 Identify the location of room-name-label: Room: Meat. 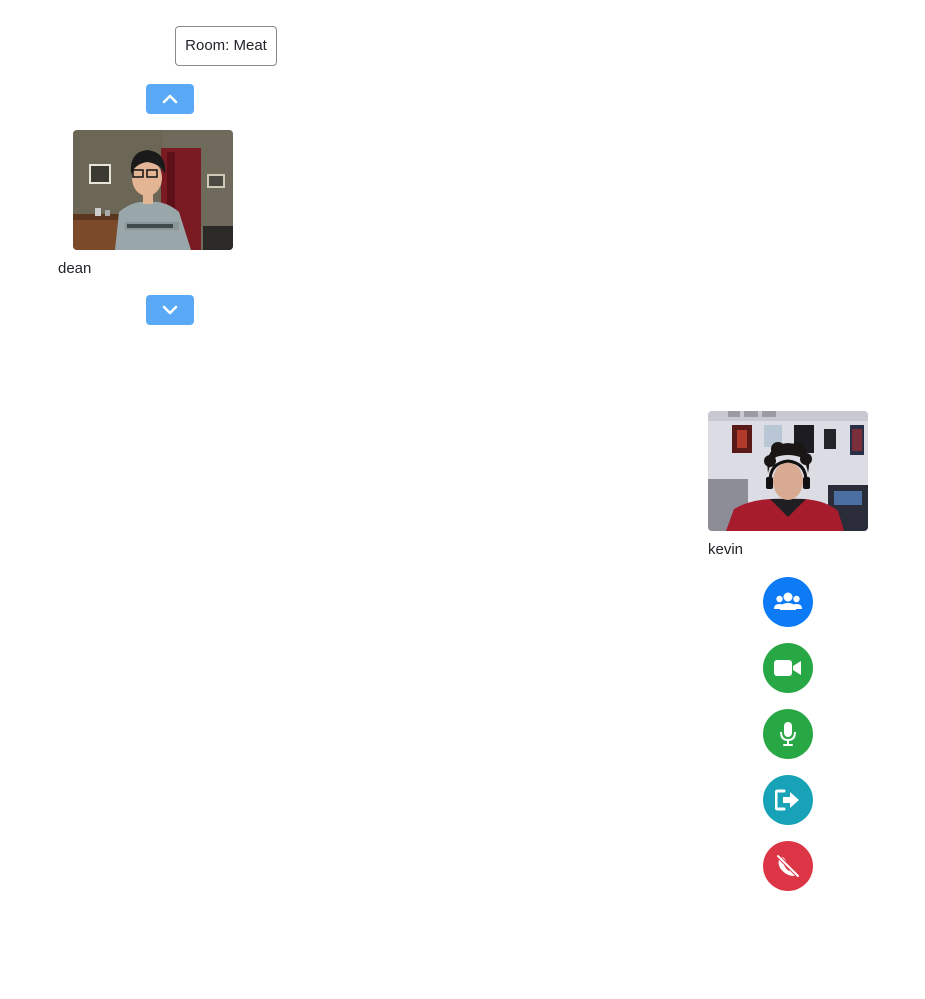
(226, 46).